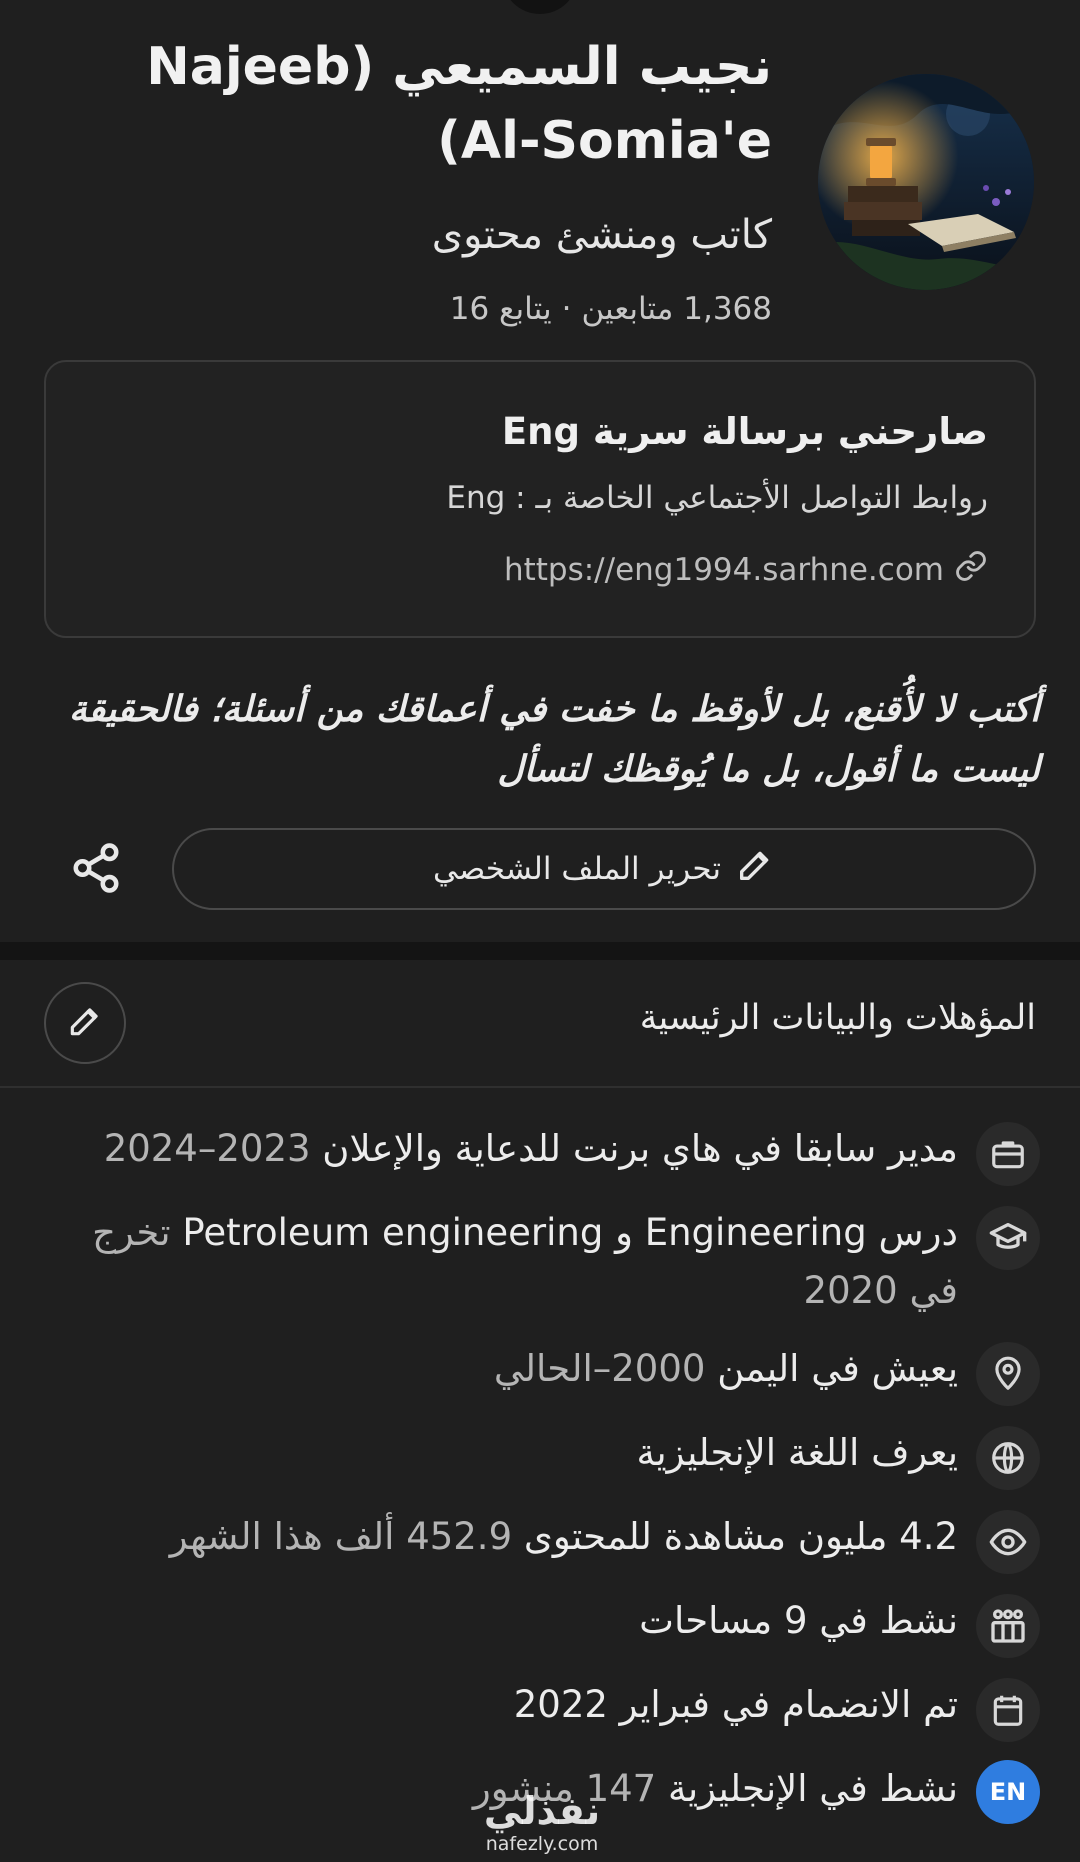 Image resolution: width=1080 pixels, height=1862 pixels. Describe the element at coordinates (501, 309) in the screenshot. I see `following-count: يتابع 16` at that location.